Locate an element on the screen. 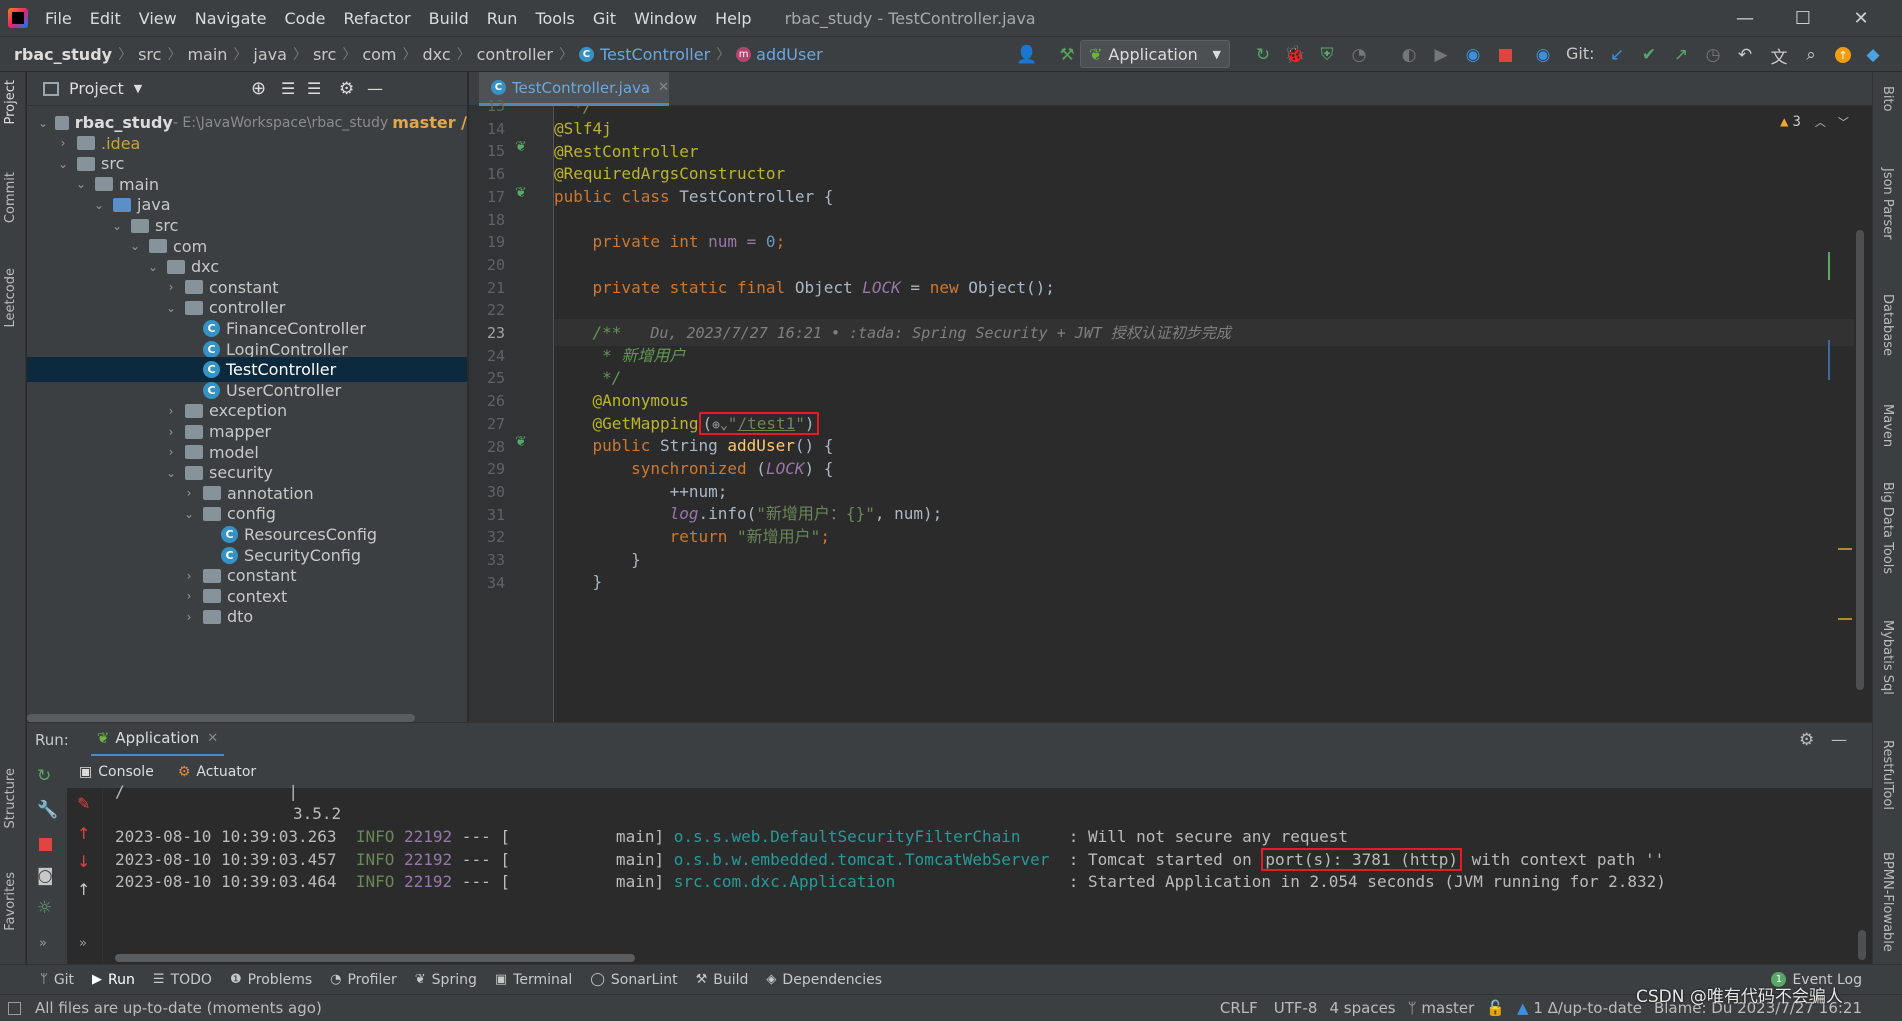 The width and height of the screenshot is (1902, 1021). intellij-logo-icon is located at coordinates (18, 18).